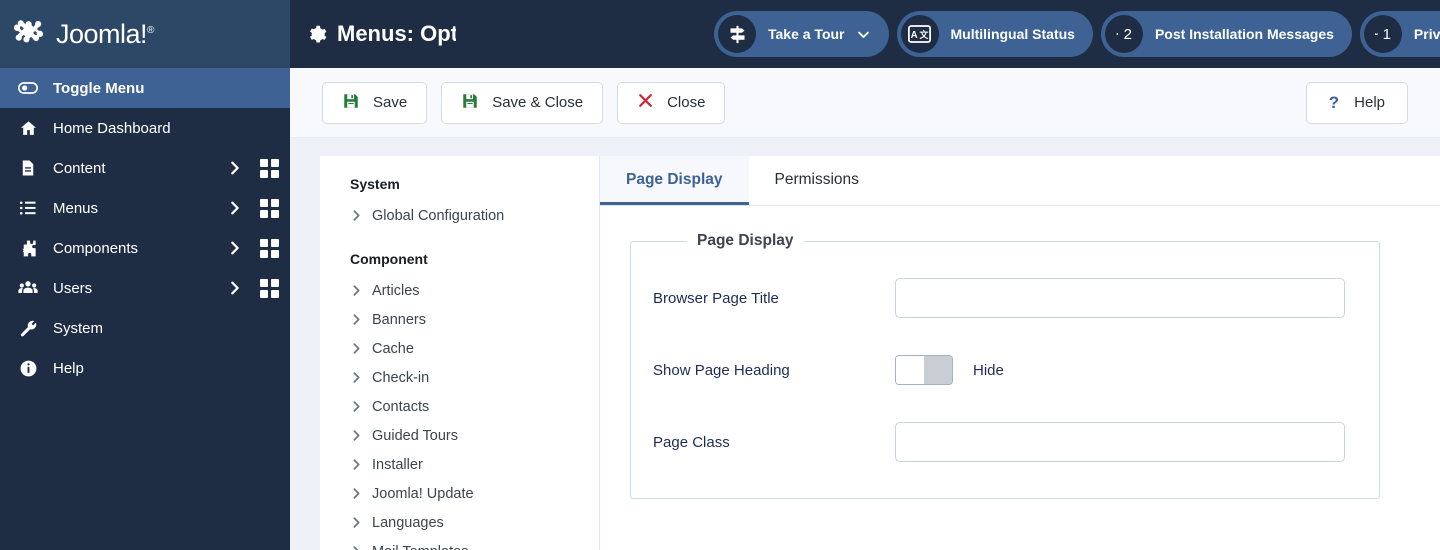 This screenshot has height=550, width=1440. Describe the element at coordinates (674, 180) in the screenshot. I see `tab-page-display: Page Display` at that location.